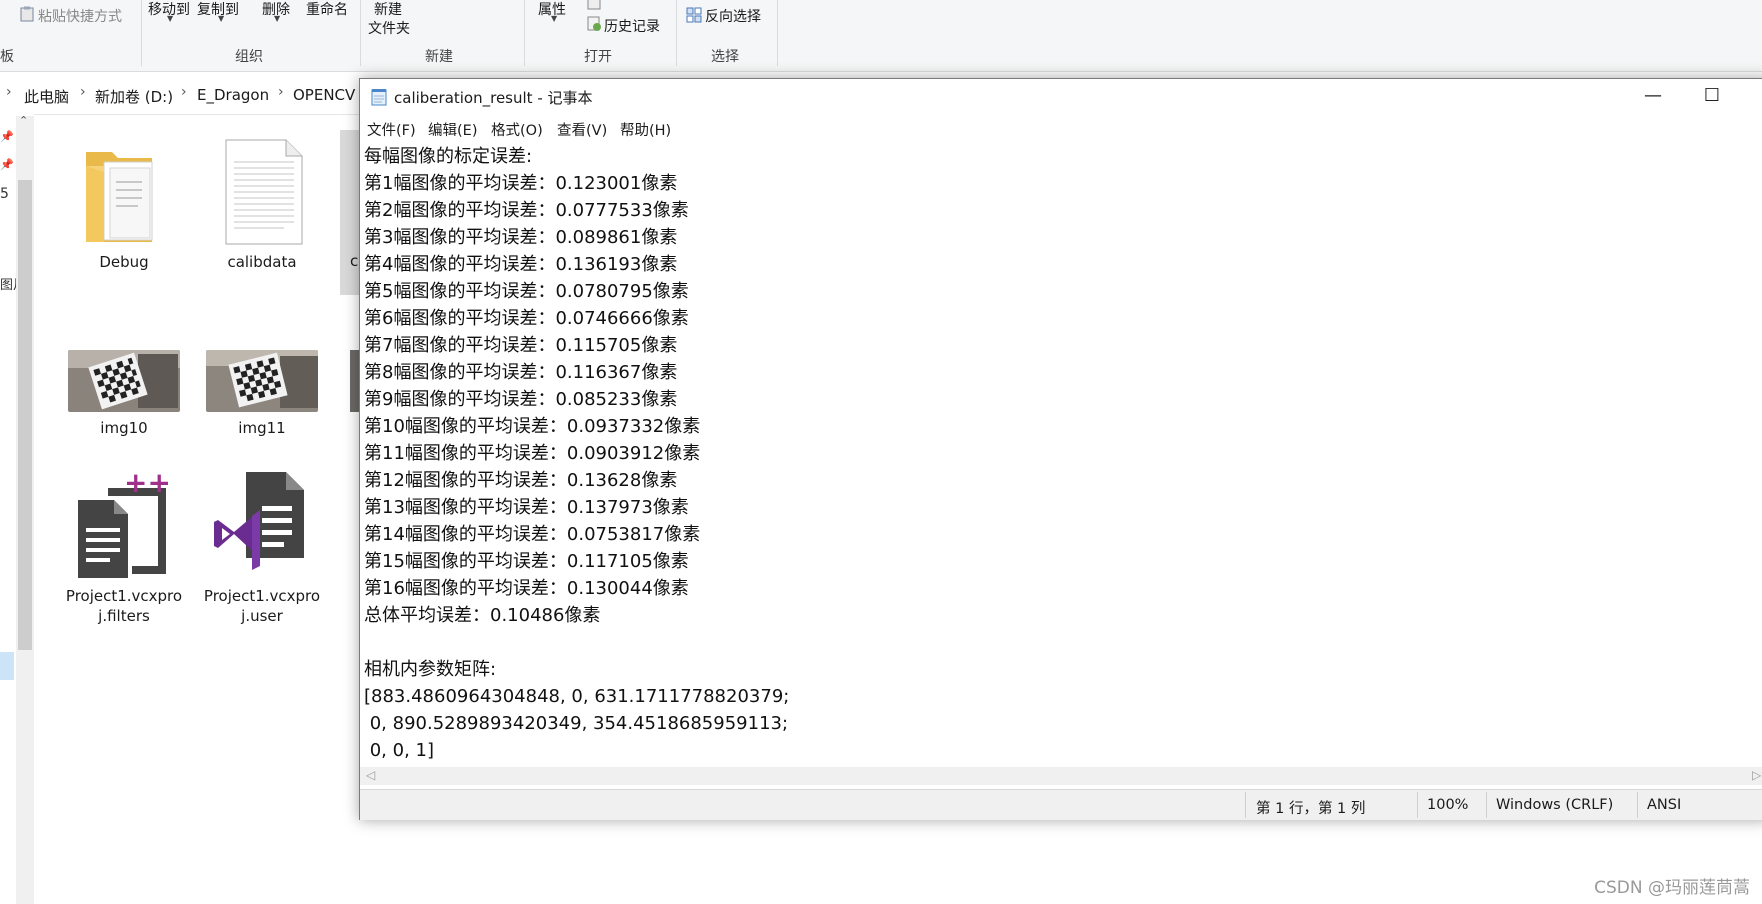 Image resolution: width=1762 pixels, height=904 pixels. Describe the element at coordinates (124, 428) in the screenshot. I see `file-name: img10` at that location.